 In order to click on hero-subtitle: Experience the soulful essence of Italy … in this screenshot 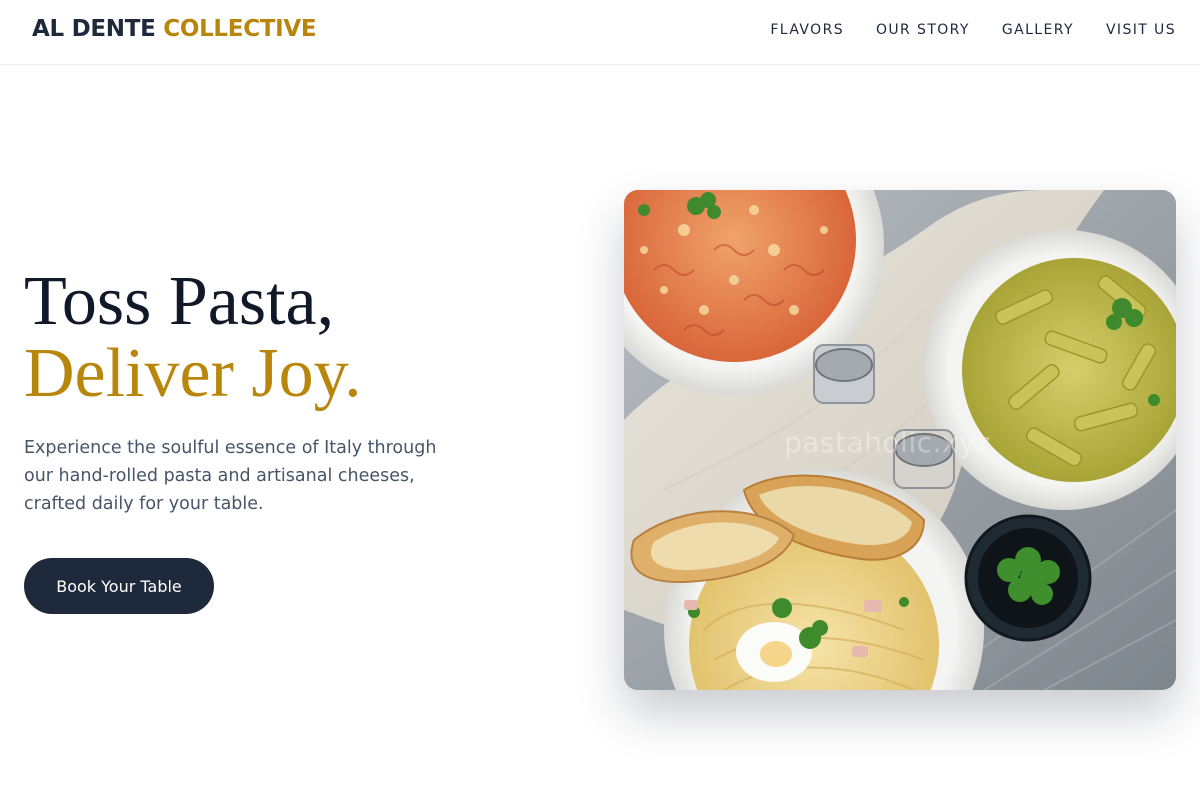, I will do `click(230, 476)`.